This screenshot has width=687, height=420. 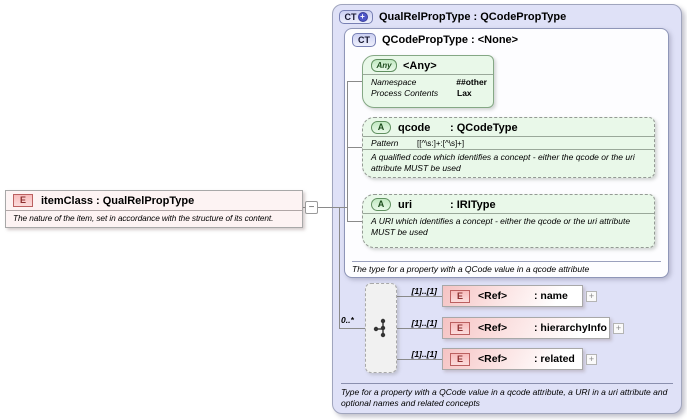 I want to click on ref-target-name: : hierarchyInfo, so click(x=570, y=328).